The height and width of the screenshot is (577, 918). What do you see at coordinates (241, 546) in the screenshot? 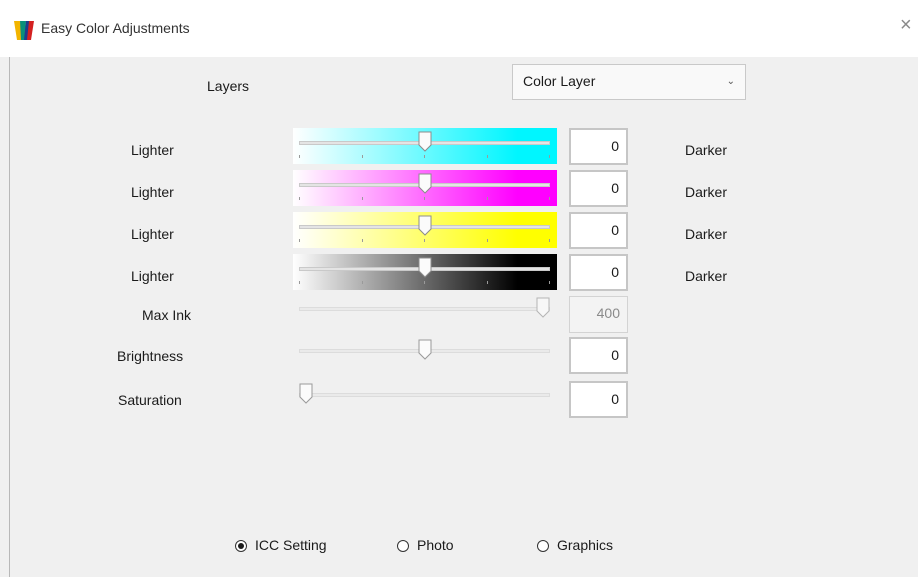
I see `radio-icc-setting` at bounding box center [241, 546].